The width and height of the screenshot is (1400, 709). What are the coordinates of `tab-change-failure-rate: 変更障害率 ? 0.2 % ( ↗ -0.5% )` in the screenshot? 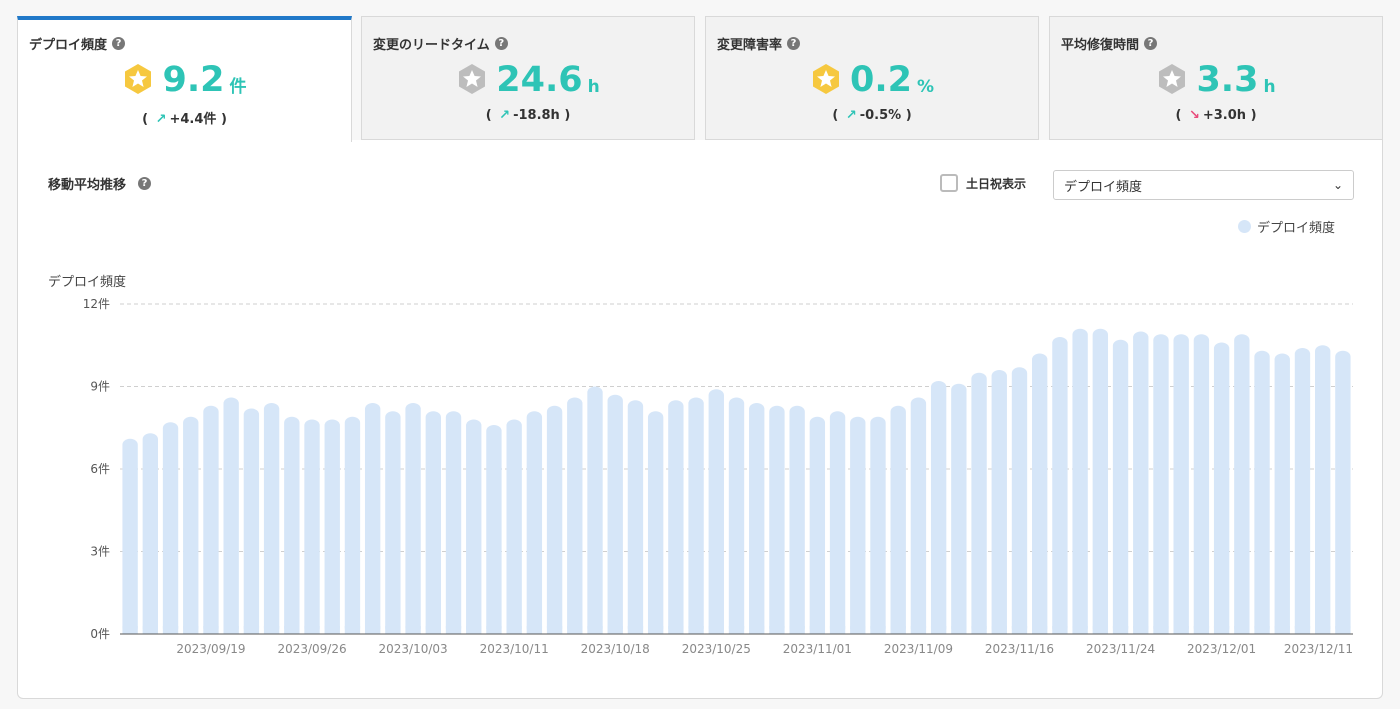 It's located at (872, 78).